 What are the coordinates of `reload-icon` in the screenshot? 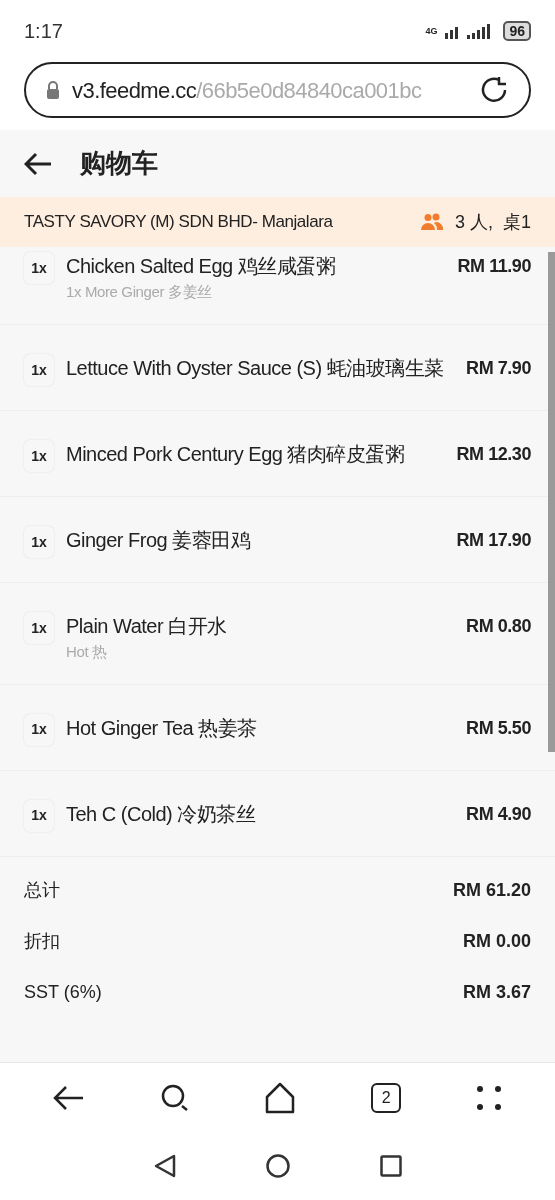 It's located at (494, 90).